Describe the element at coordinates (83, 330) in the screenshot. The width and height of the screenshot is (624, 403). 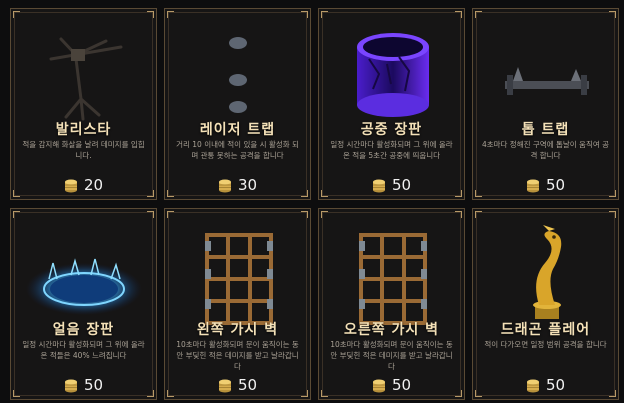
I see `card-title: 얼음 장판` at that location.